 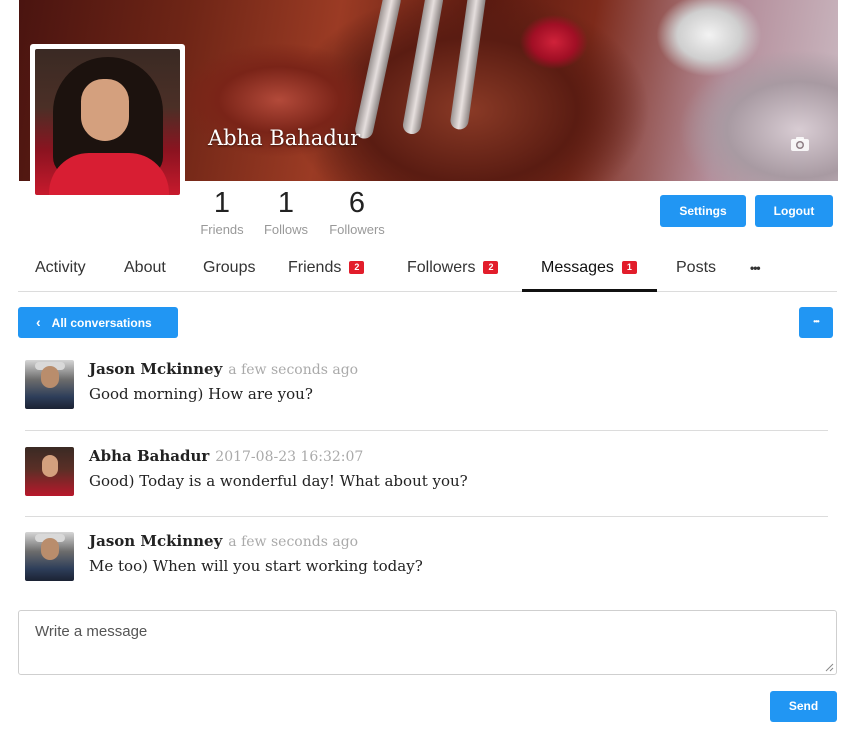 I want to click on all-conversations-button: ‹ All conversations, so click(x=98, y=322).